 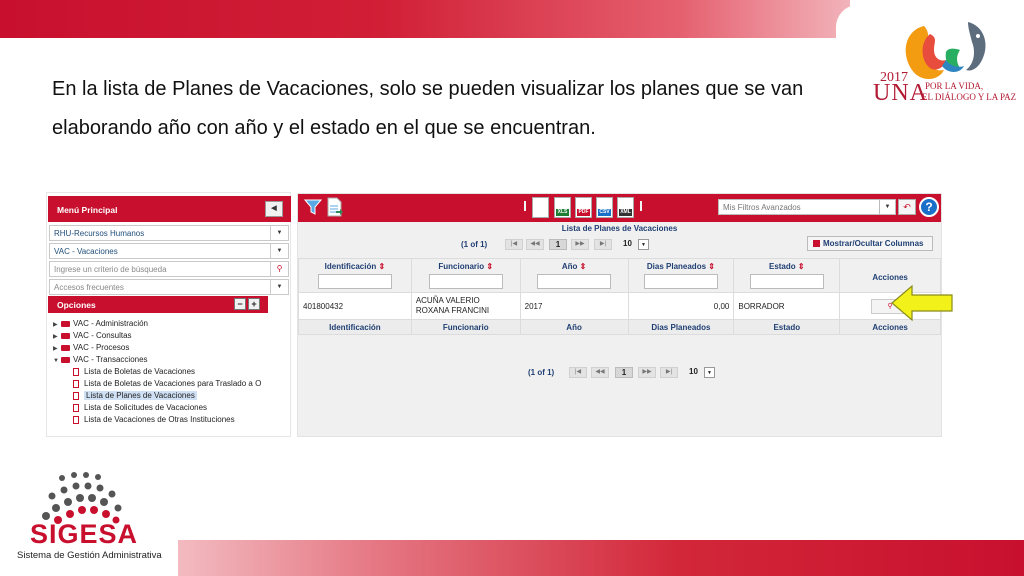 What do you see at coordinates (169, 209) in the screenshot?
I see `main-menu-header: Menú Principal ◀` at bounding box center [169, 209].